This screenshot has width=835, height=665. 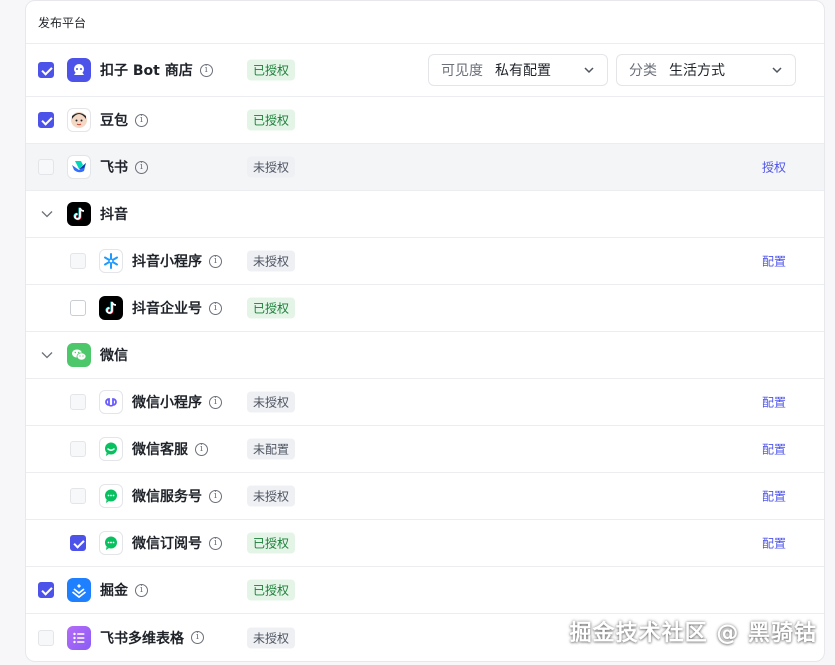 I want to click on wechat-miniapp-name: 微信小程序 i, so click(x=177, y=402).